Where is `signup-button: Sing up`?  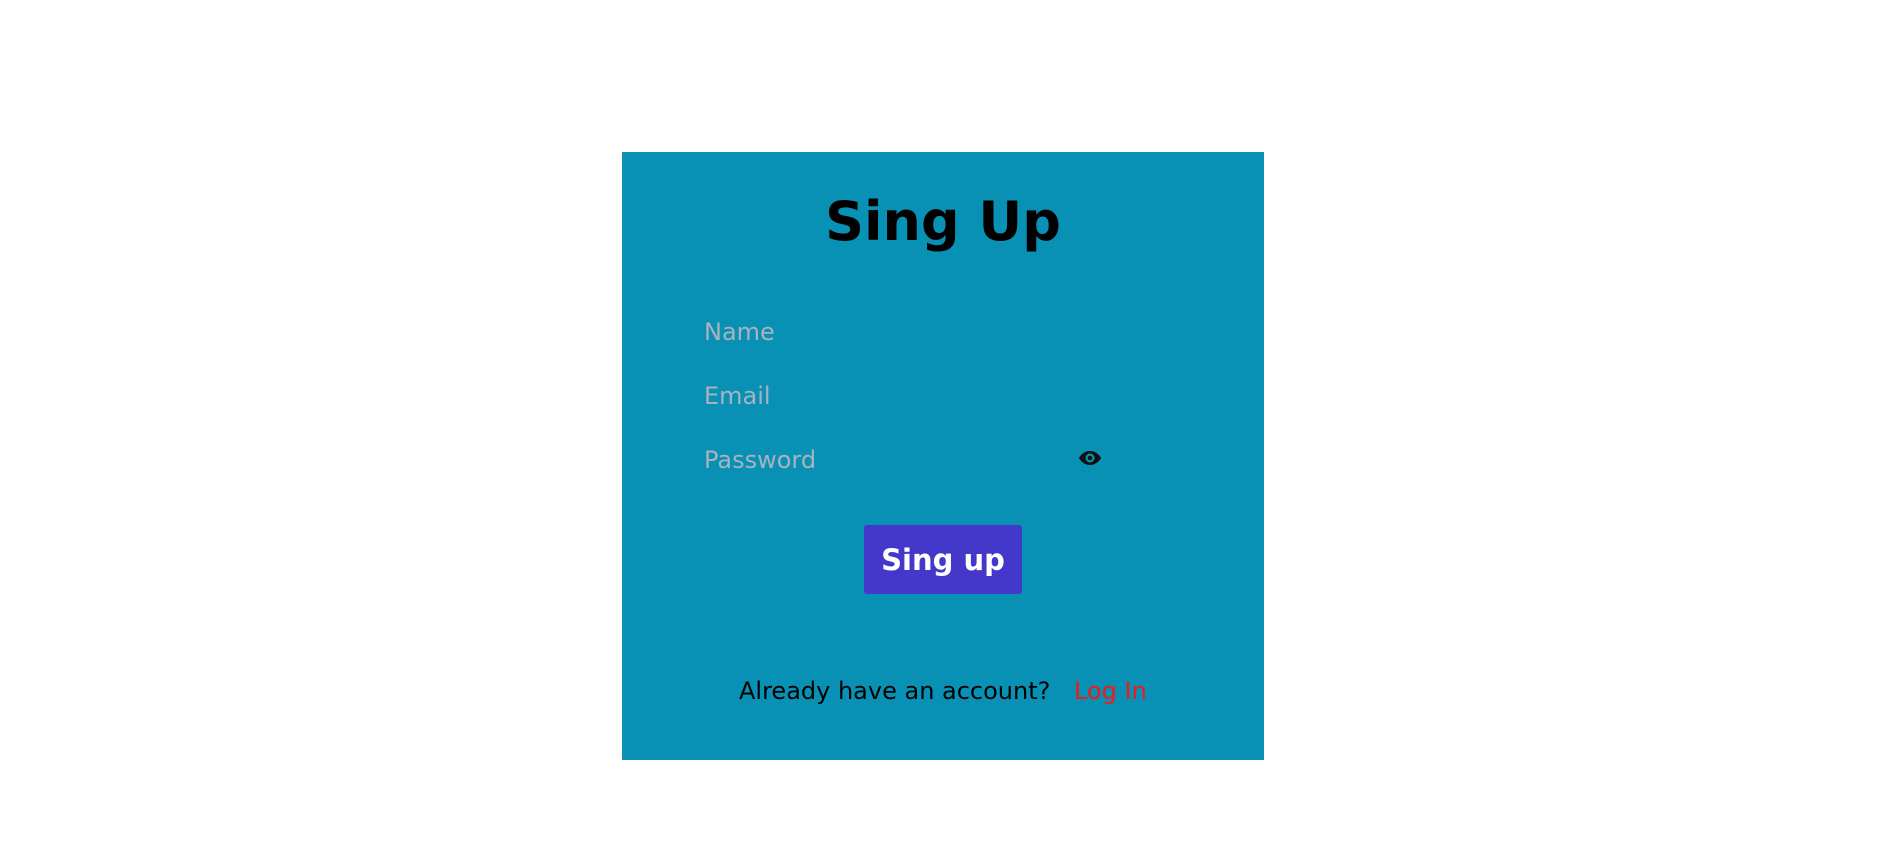 signup-button: Sing up is located at coordinates (943, 559).